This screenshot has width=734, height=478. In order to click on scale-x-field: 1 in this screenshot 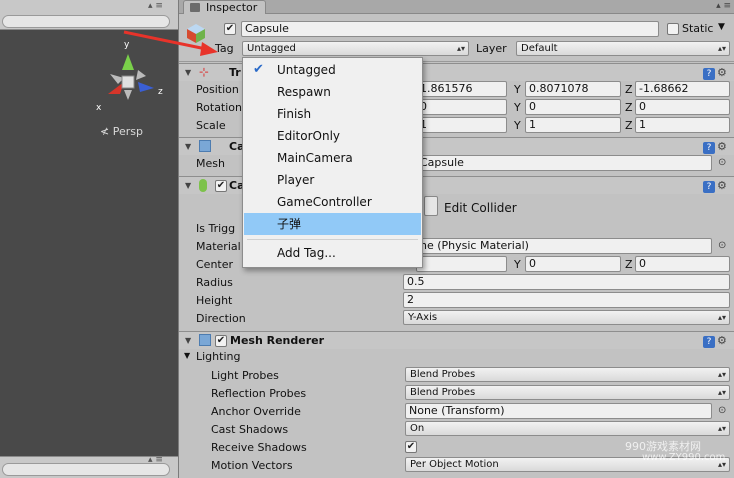, I will do `click(461, 125)`.